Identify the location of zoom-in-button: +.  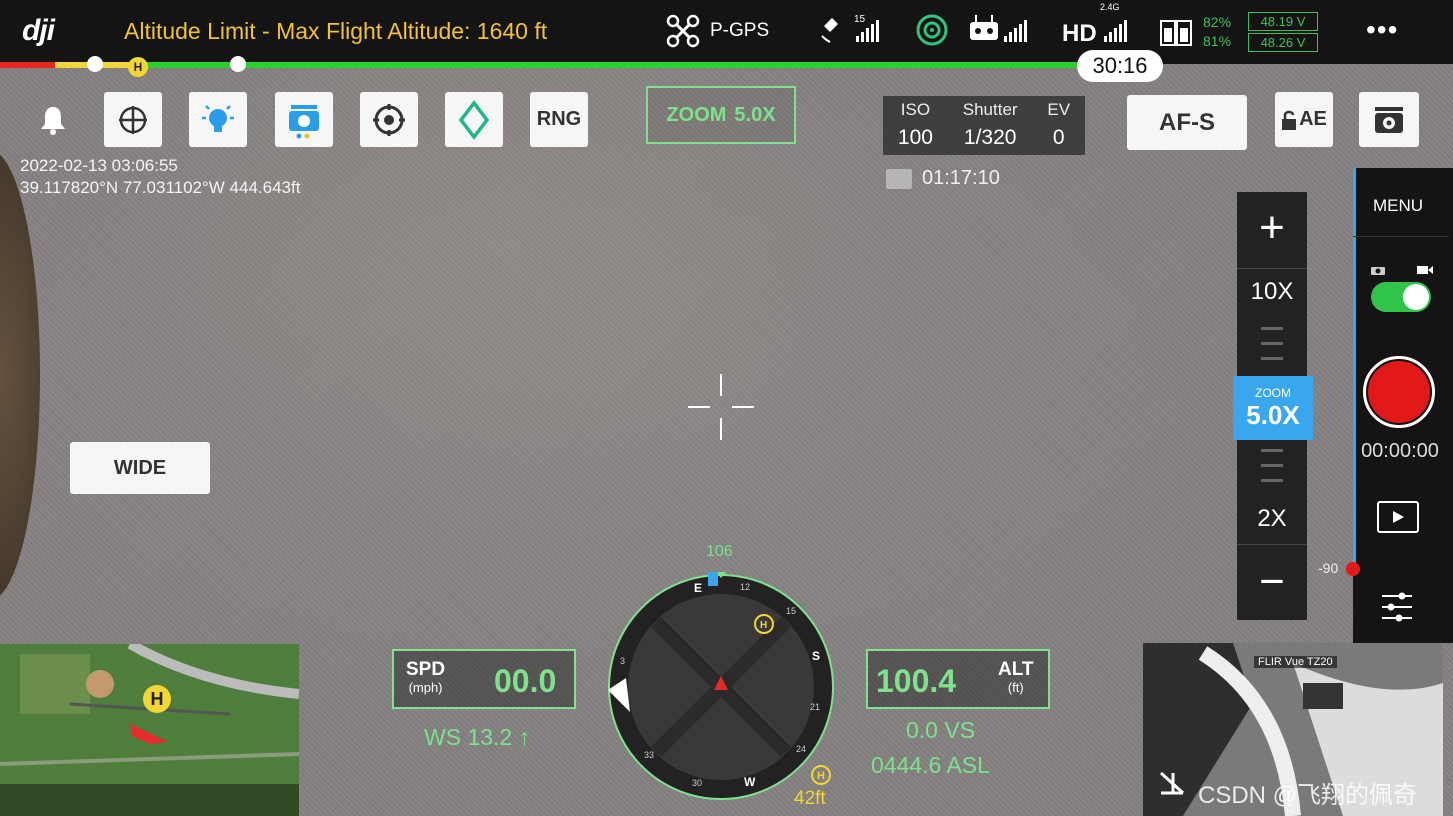
(1272, 228).